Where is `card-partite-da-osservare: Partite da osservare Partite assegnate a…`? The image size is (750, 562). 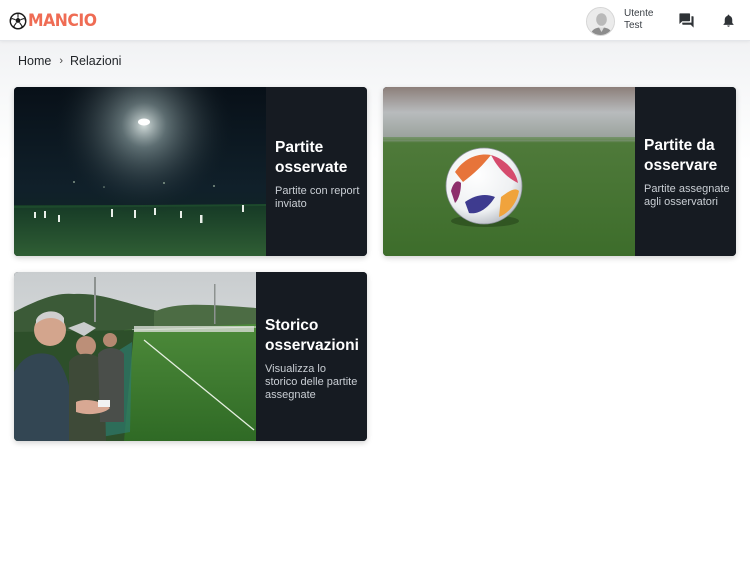
card-partite-da-osservare: Partite da osservare Partite assegnate a… is located at coordinates (559, 171).